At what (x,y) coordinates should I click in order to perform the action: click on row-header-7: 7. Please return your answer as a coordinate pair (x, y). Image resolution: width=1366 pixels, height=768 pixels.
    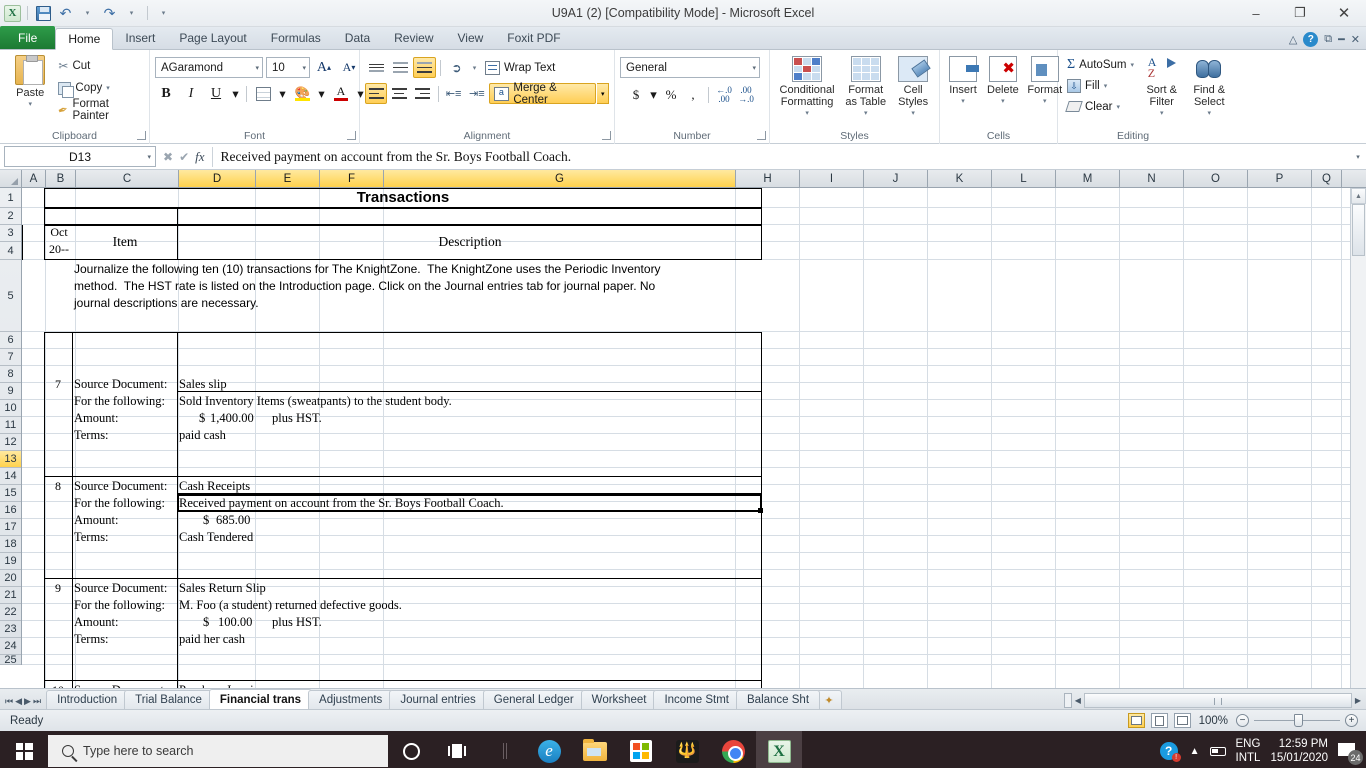
    Looking at the image, I should click on (10, 357).